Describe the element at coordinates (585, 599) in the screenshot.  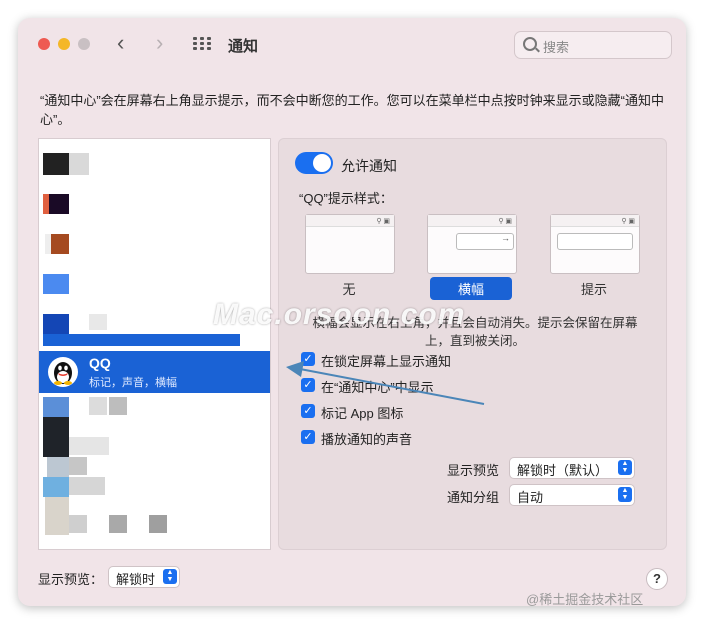
I see `credit-text: @稀土掘金技术社区` at that location.